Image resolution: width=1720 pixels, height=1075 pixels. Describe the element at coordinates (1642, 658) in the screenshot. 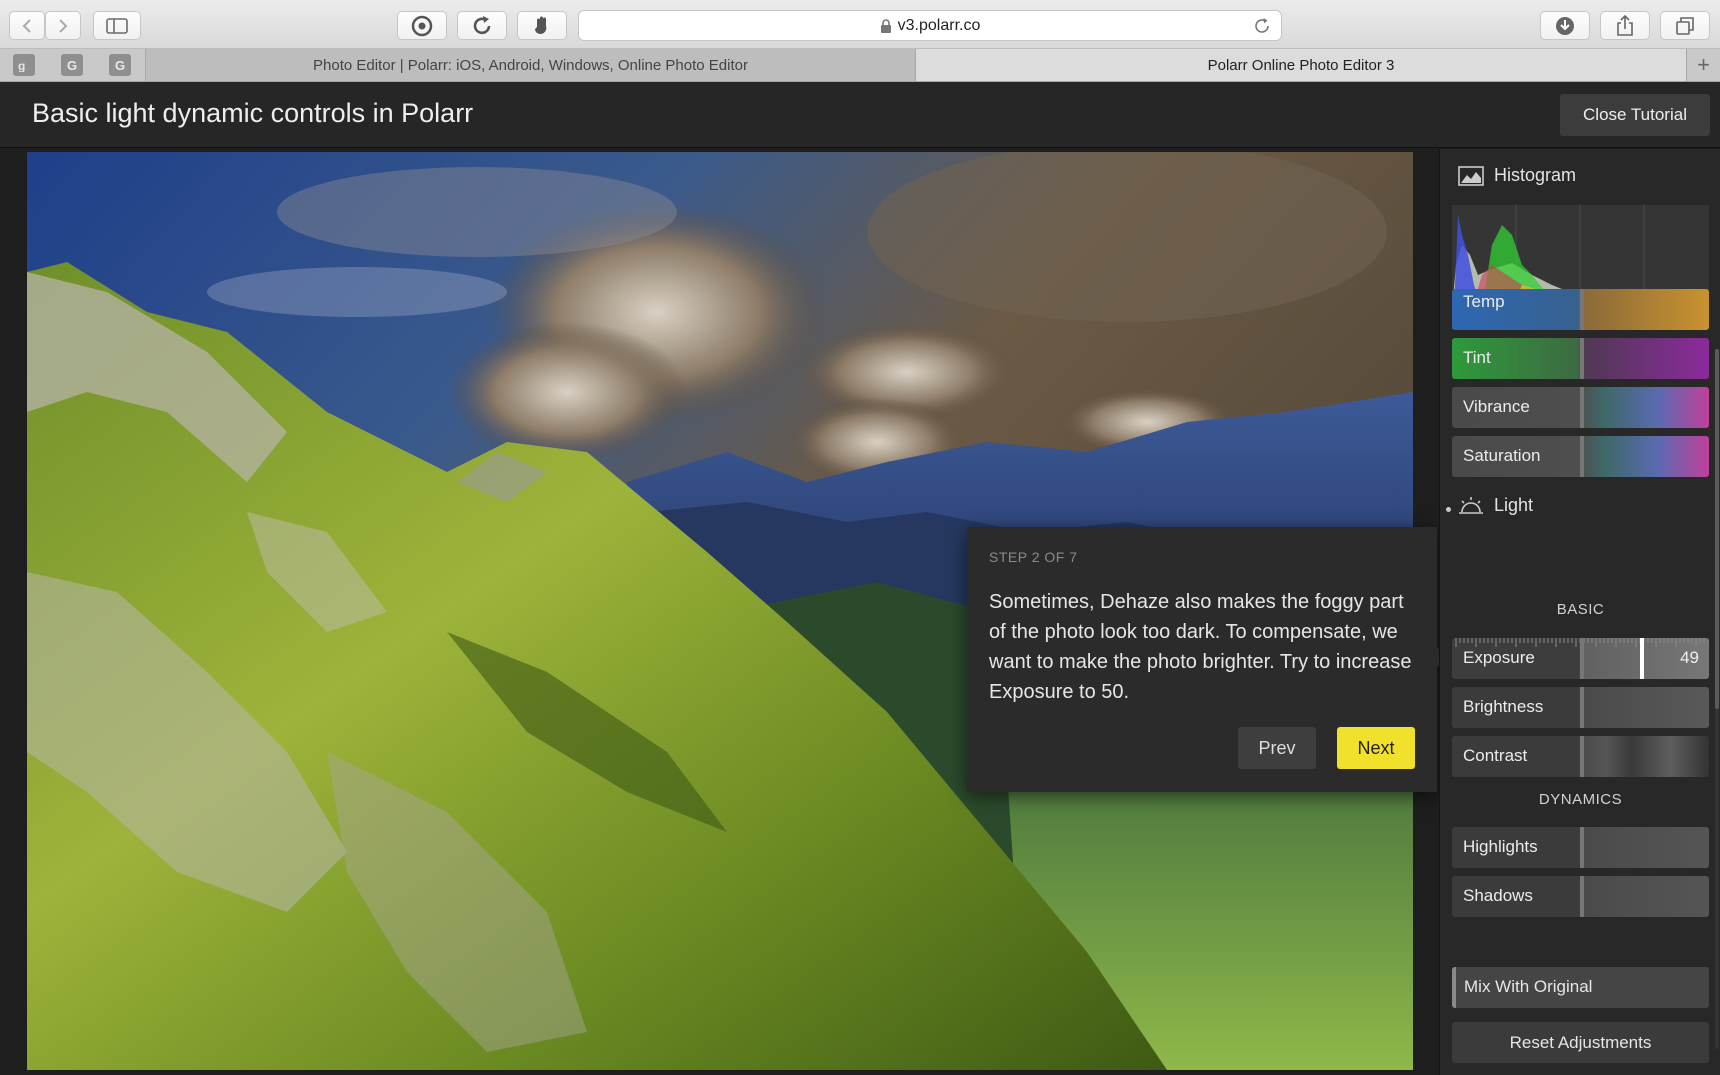

I see `exposure-slider-knob` at that location.